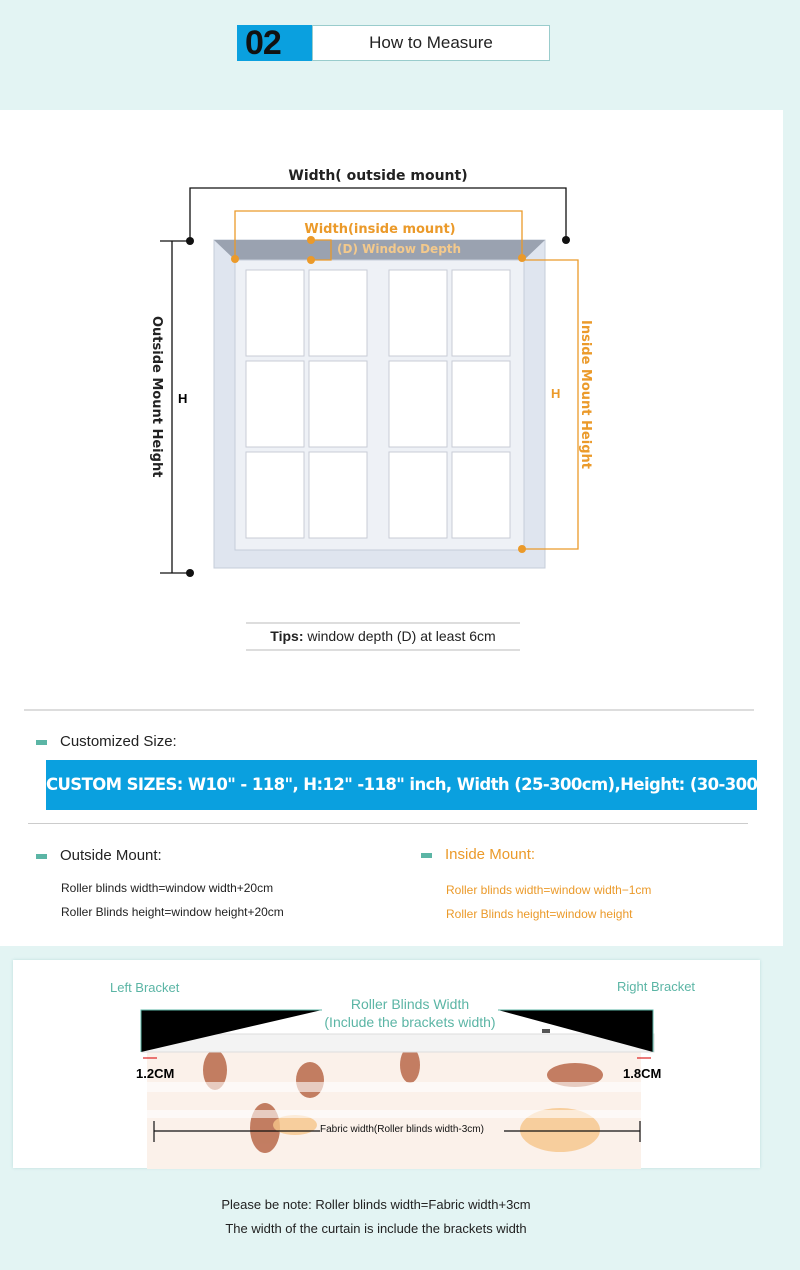 Image resolution: width=800 pixels, height=1270 pixels. What do you see at coordinates (145, 987) in the screenshot?
I see `left-bracket-label: Left Bracket` at bounding box center [145, 987].